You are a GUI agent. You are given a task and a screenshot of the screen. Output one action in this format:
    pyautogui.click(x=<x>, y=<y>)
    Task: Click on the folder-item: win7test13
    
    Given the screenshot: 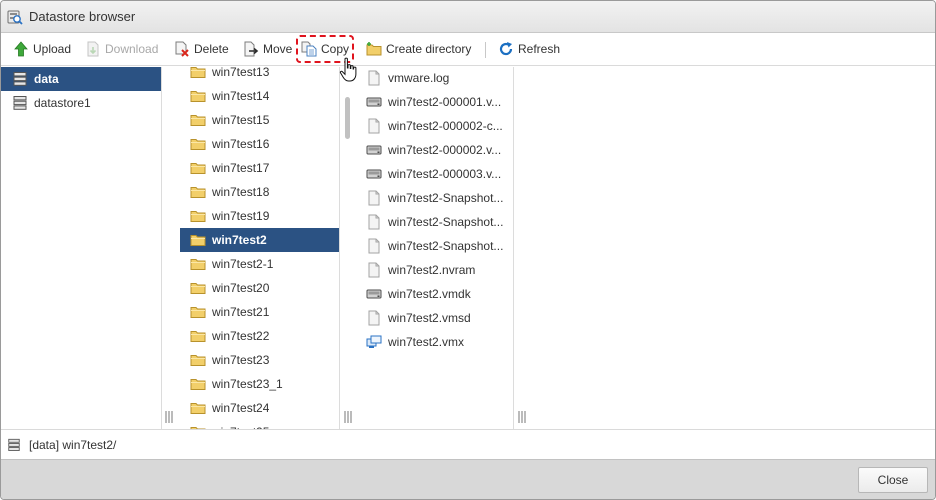 What is the action you would take?
    pyautogui.click(x=259, y=75)
    